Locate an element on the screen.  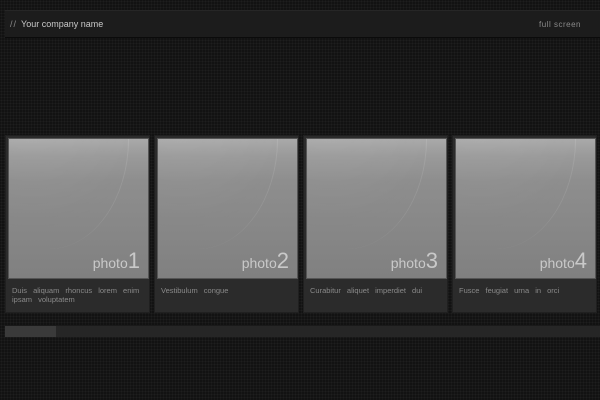
photo-caption: Curabitur aliquet imperdiet dui is located at coordinates (366, 290).